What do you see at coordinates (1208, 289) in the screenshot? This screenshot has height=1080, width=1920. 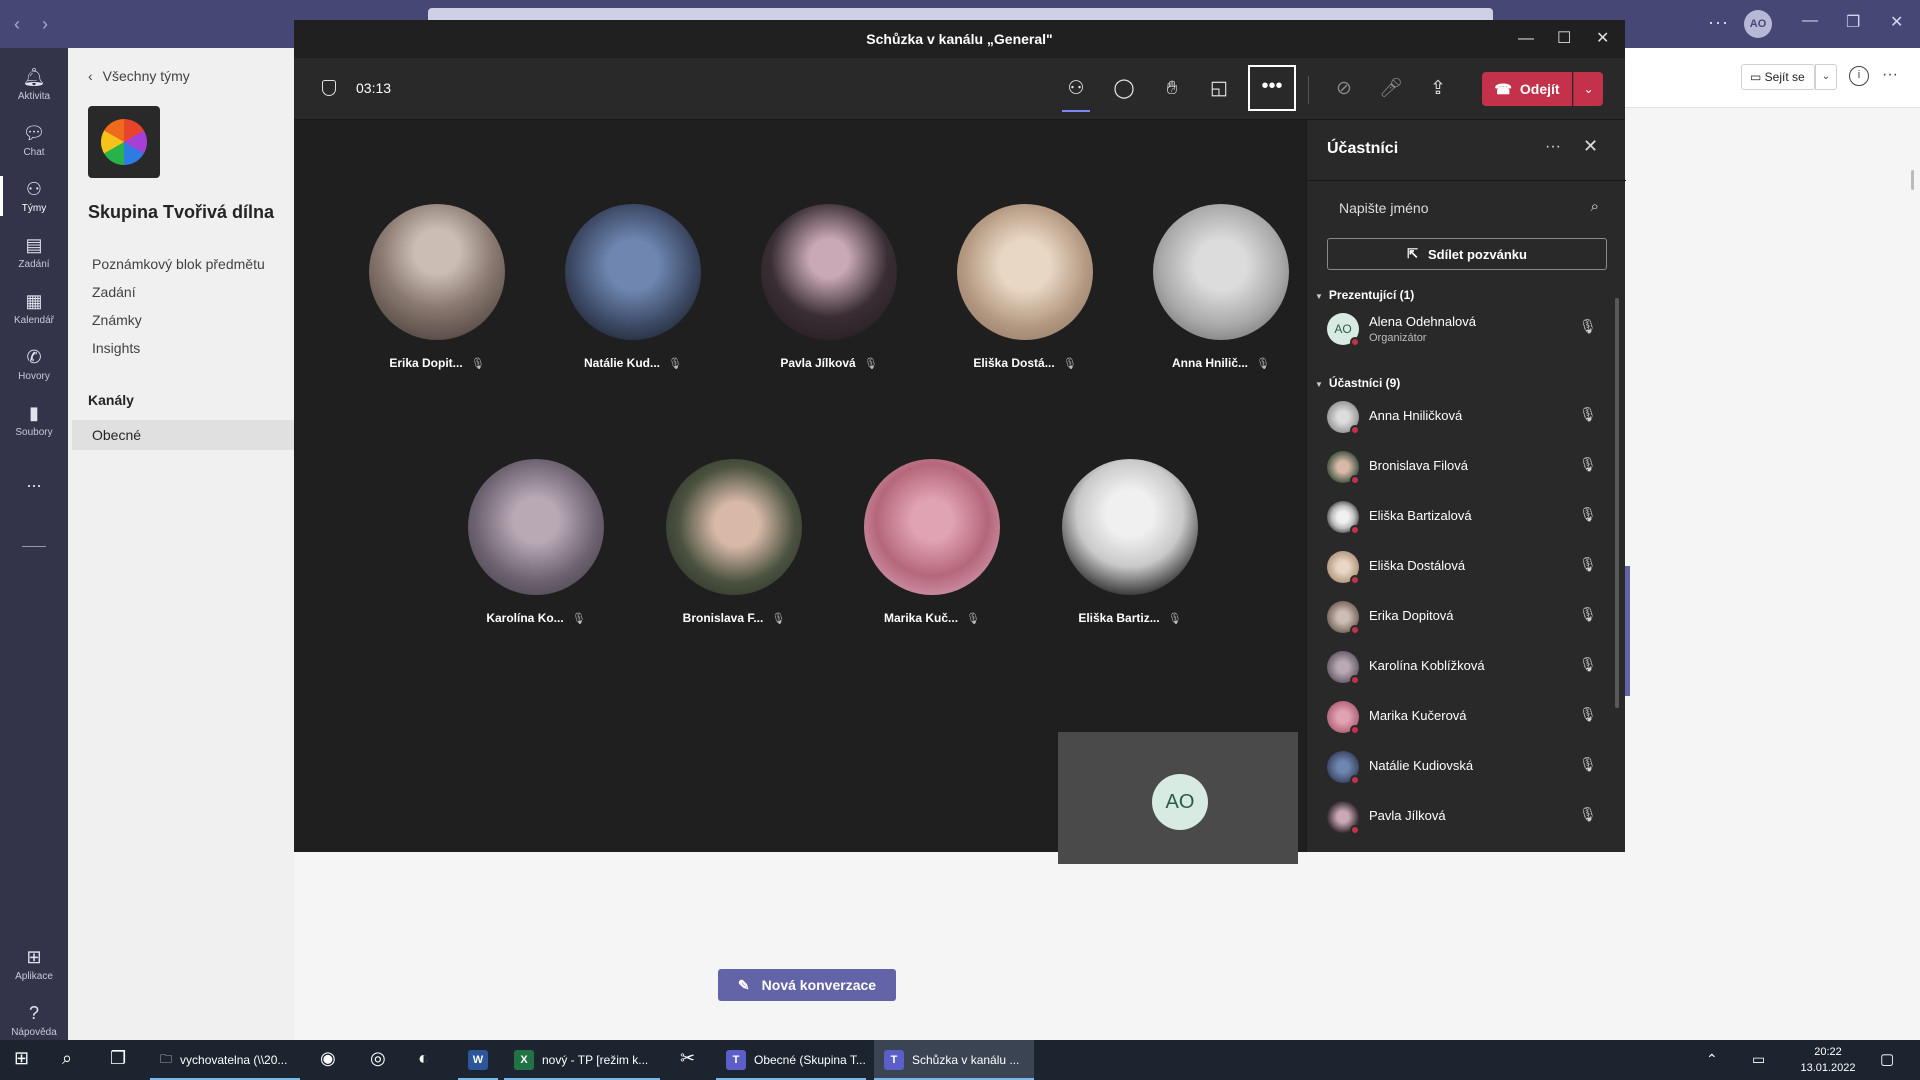 I see `participant-tile: Anna Hnilič... 🎙︎` at bounding box center [1208, 289].